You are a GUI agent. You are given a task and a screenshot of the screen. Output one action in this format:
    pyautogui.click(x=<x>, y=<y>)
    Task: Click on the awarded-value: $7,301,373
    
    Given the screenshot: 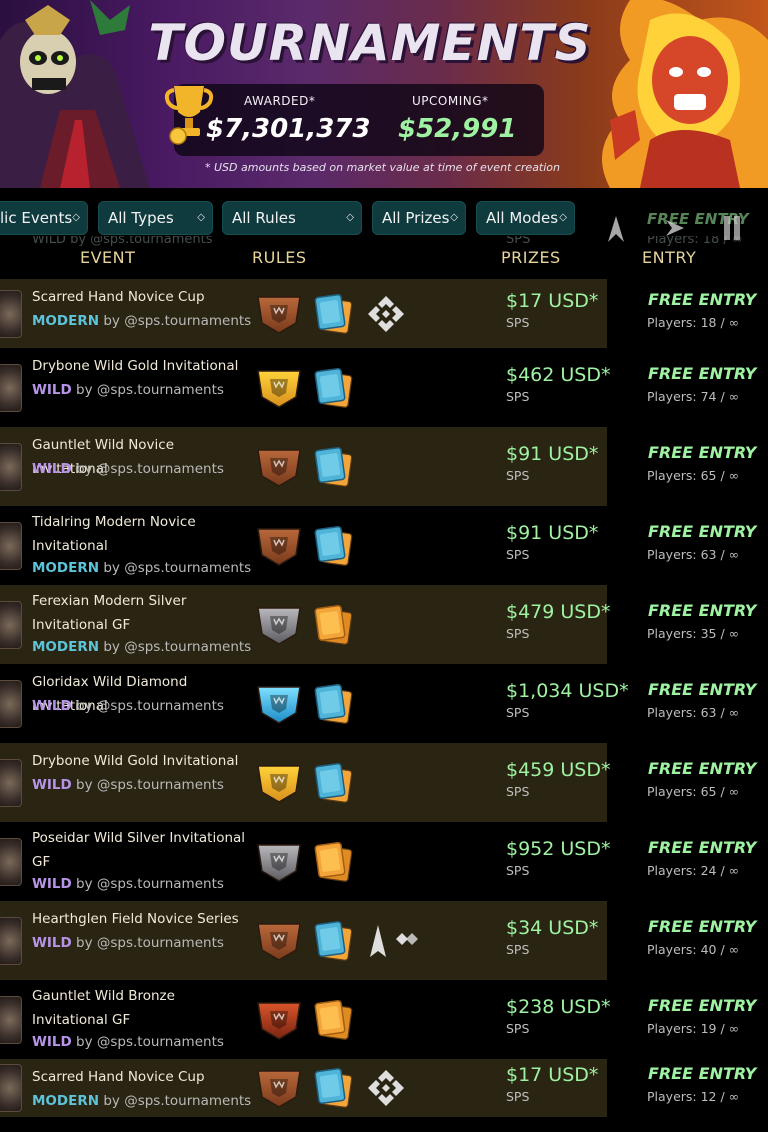 What is the action you would take?
    pyautogui.click(x=288, y=129)
    